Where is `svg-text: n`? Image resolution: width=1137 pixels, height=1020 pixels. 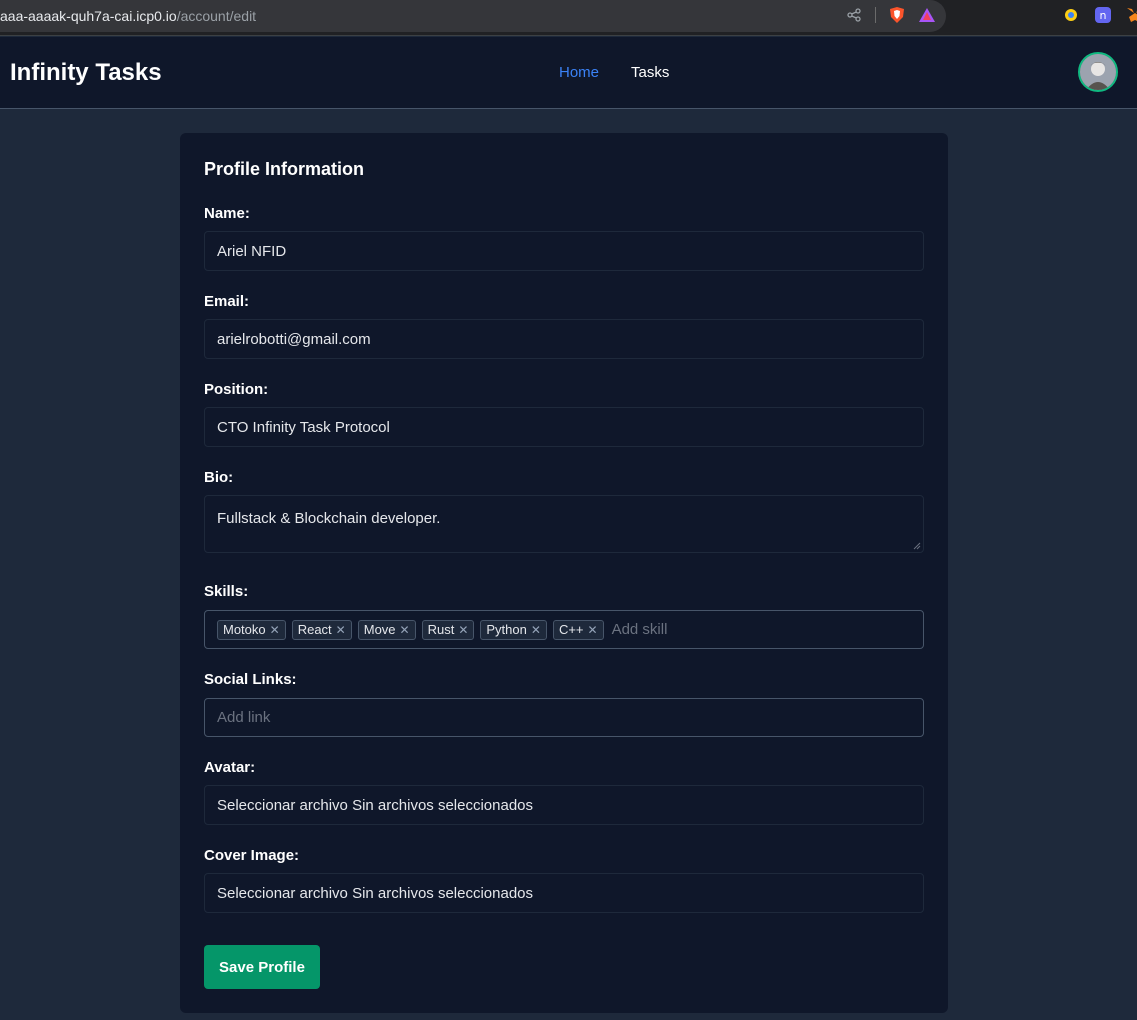 svg-text: n is located at coordinates (1103, 15).